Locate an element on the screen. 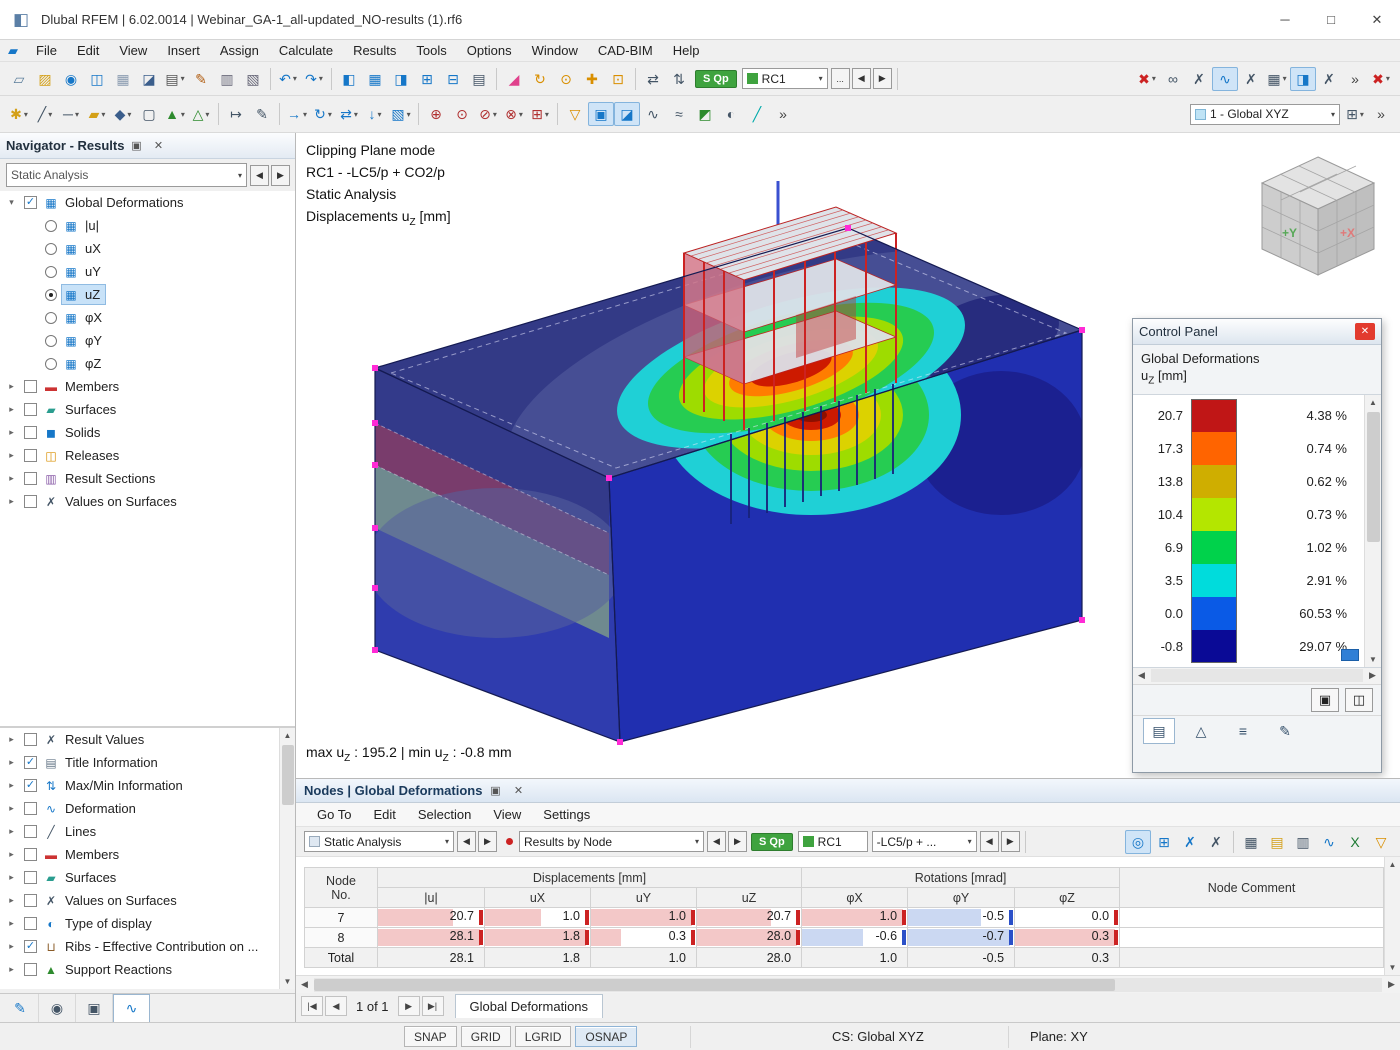 The image size is (1400, 1050). values-xxx-icon: ✗ is located at coordinates (1329, 79).